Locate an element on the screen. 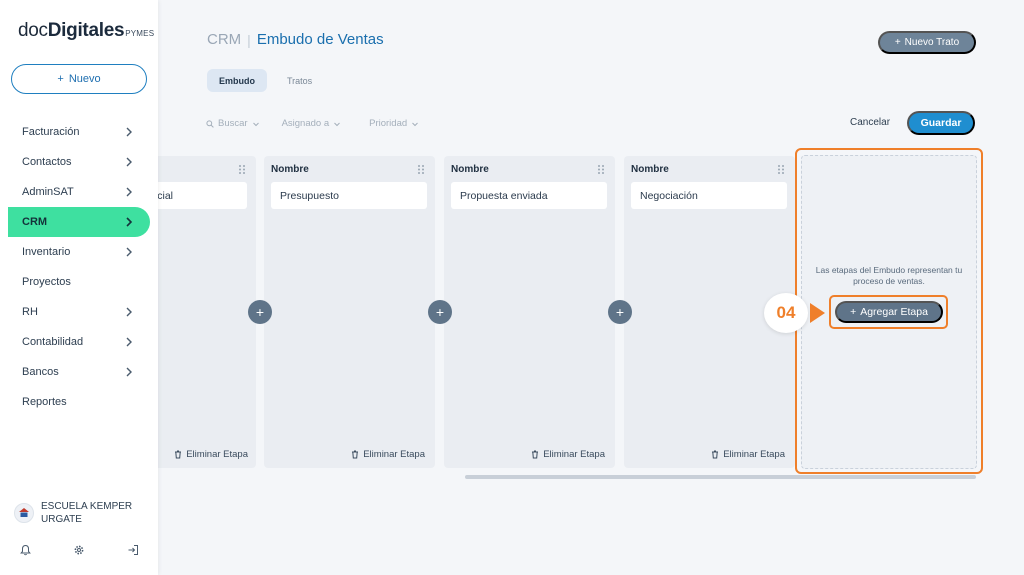  assigned-filter-label: Asignado a is located at coordinates (305, 123).